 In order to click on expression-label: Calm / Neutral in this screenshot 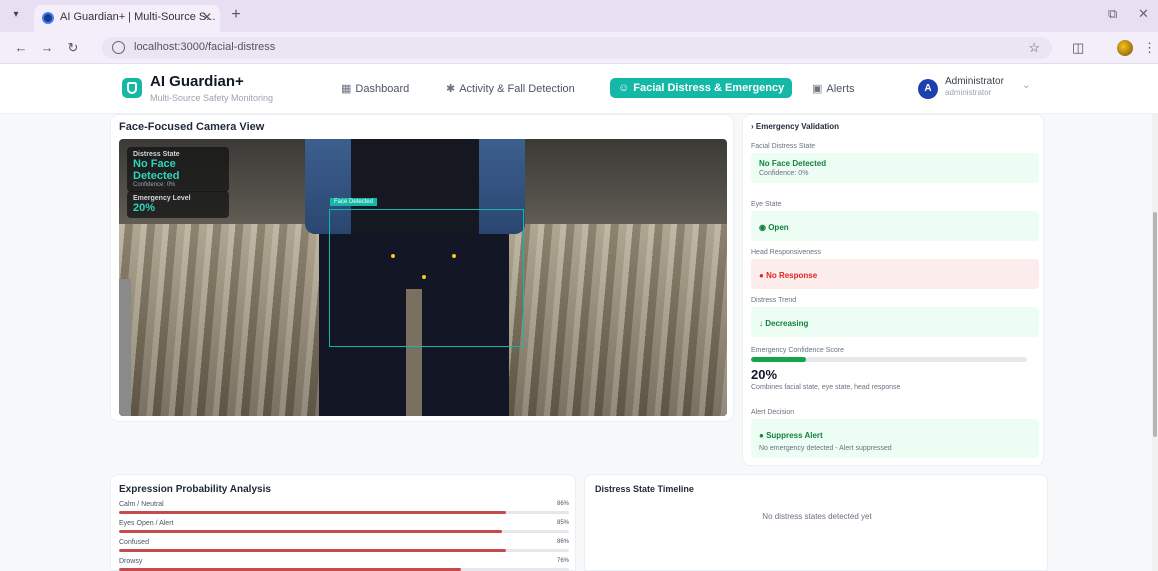, I will do `click(141, 504)`.